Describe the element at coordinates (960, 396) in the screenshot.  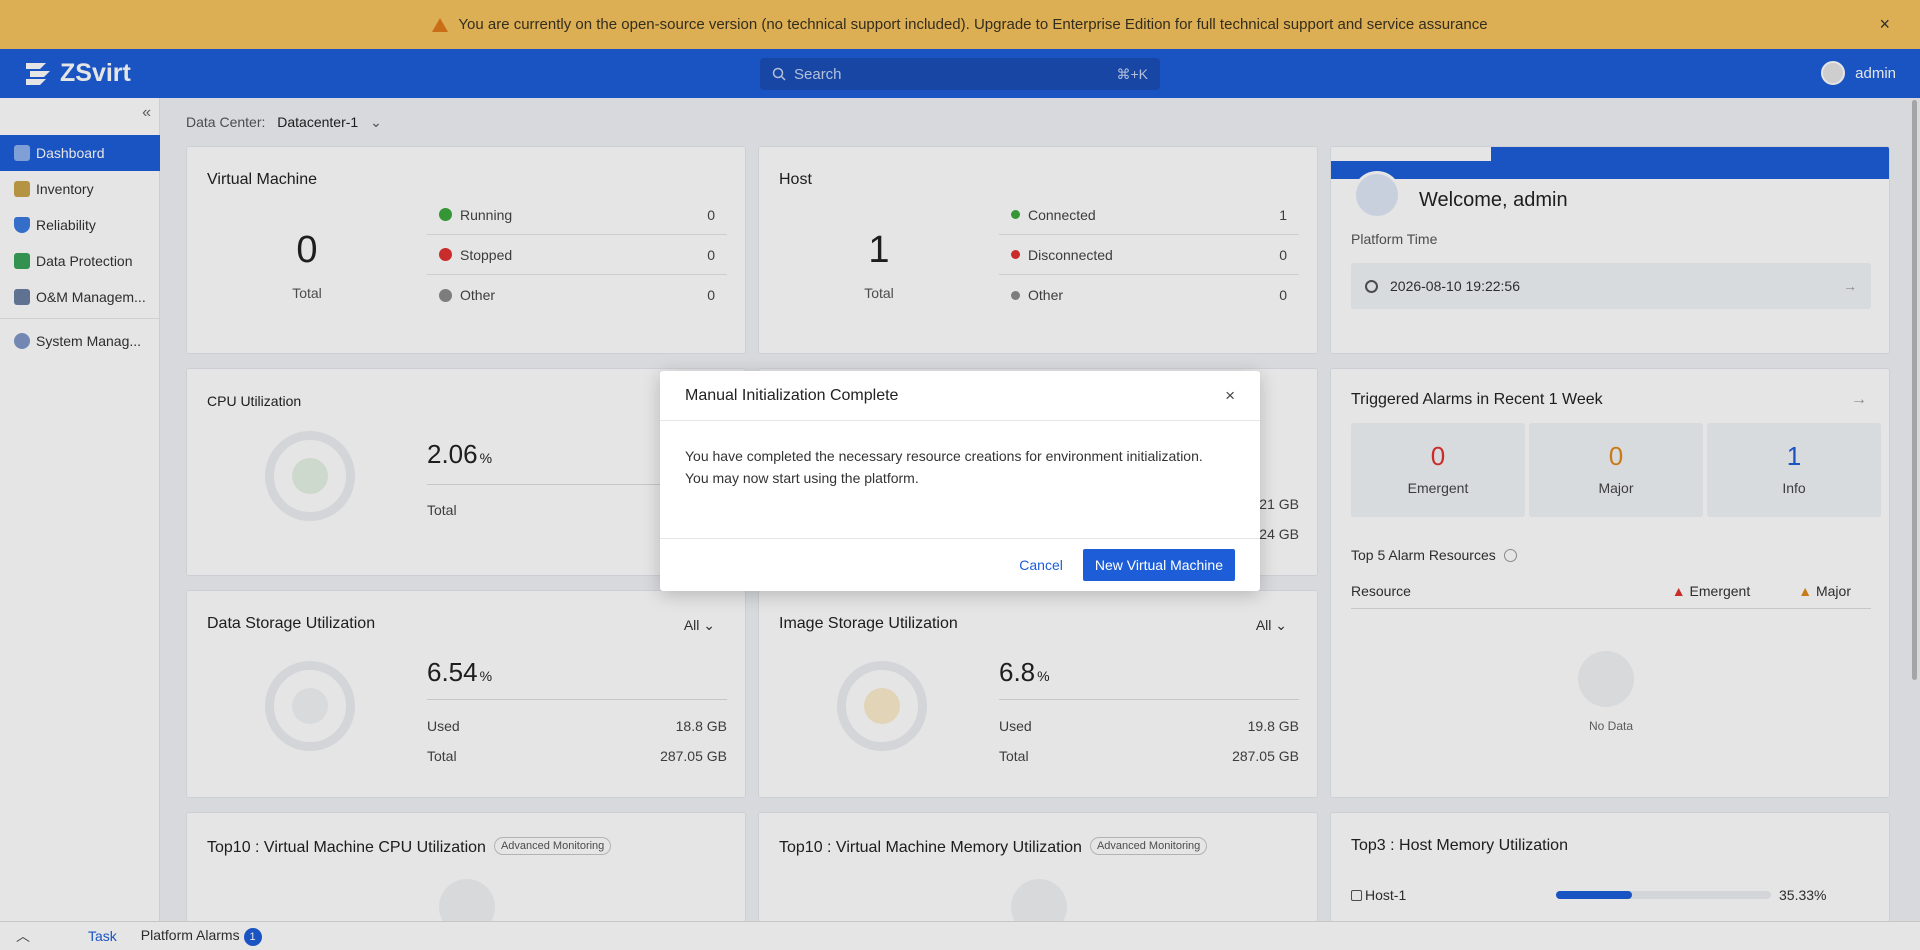
I see `dialog-header: Manual Initialization Complete ×` at that location.